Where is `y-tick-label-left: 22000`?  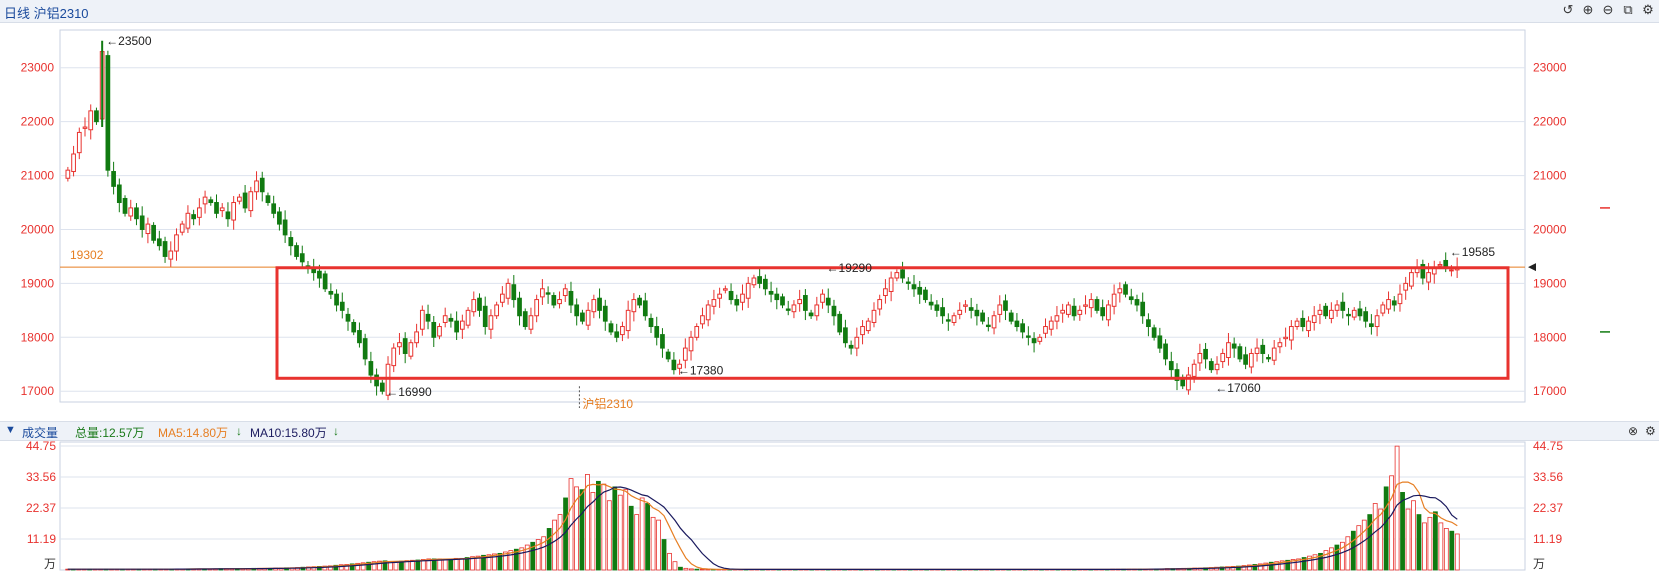
y-tick-label-left: 22000 is located at coordinates (38, 122).